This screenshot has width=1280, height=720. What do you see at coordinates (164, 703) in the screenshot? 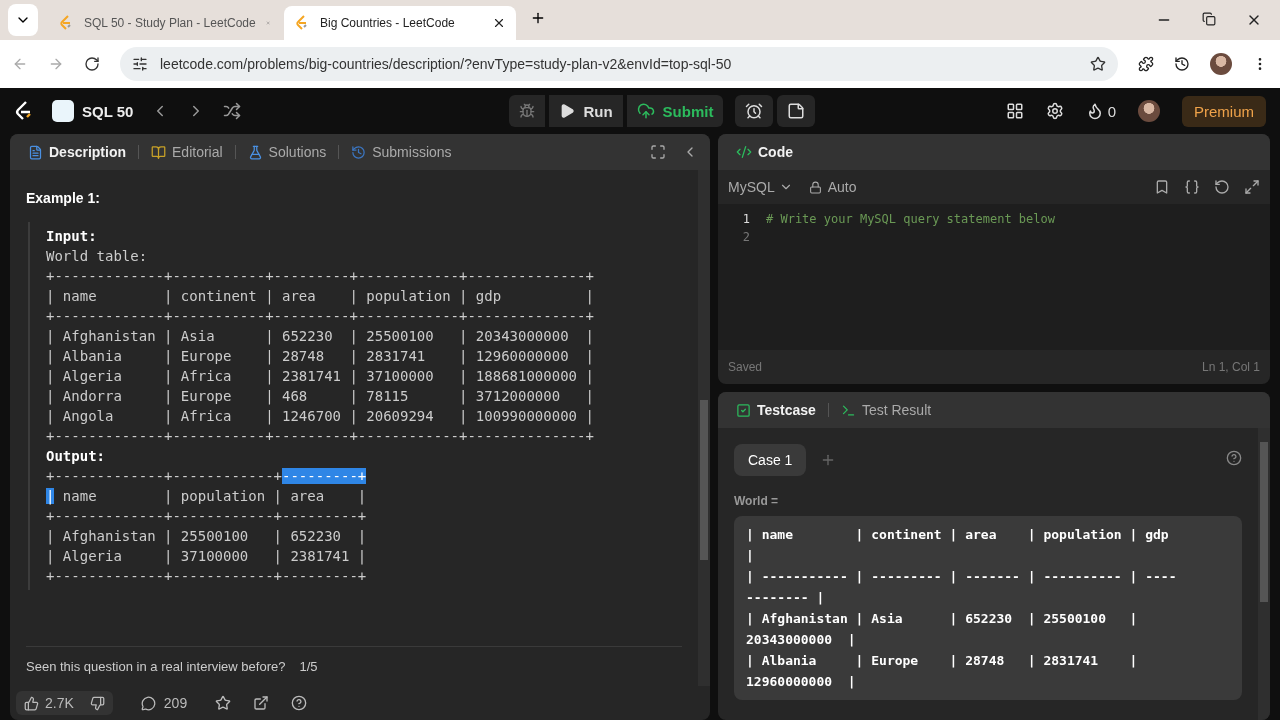
I see `comments-button: 209` at bounding box center [164, 703].